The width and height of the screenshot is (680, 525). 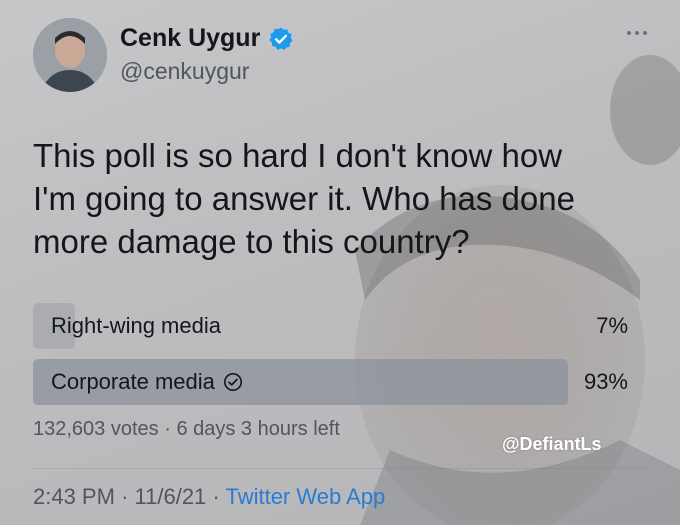 I want to click on tweet-text-line: This poll is so hard I don't know how, so click(x=298, y=155).